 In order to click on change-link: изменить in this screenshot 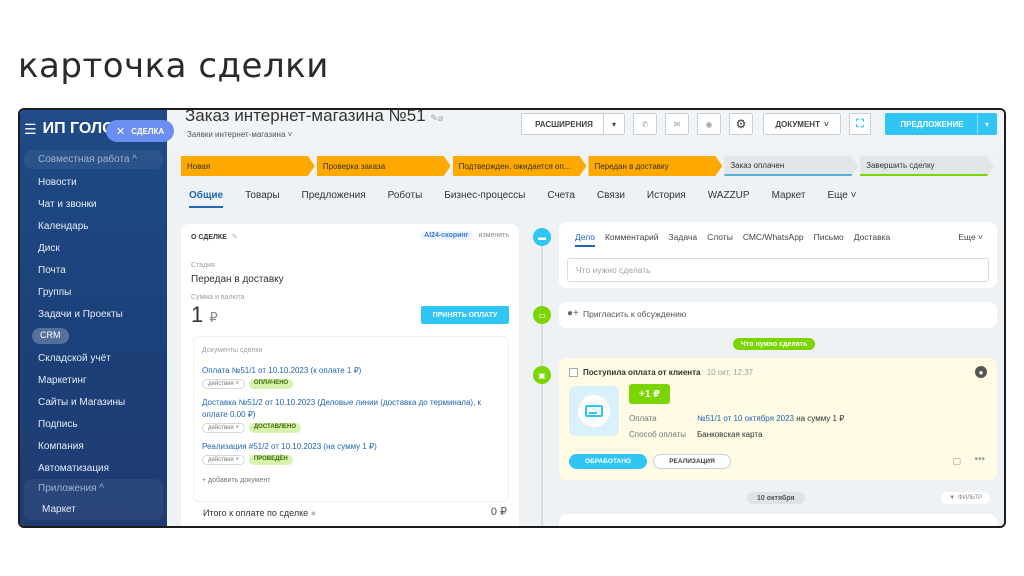, I will do `click(494, 235)`.